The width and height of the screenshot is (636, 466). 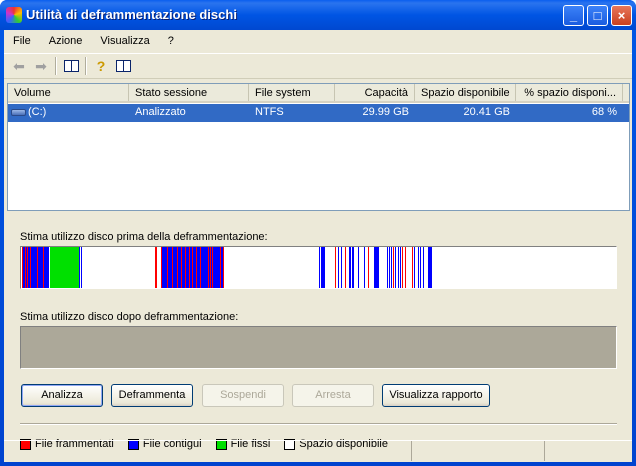 I want to click on cell-status: Analizzato, so click(x=160, y=112).